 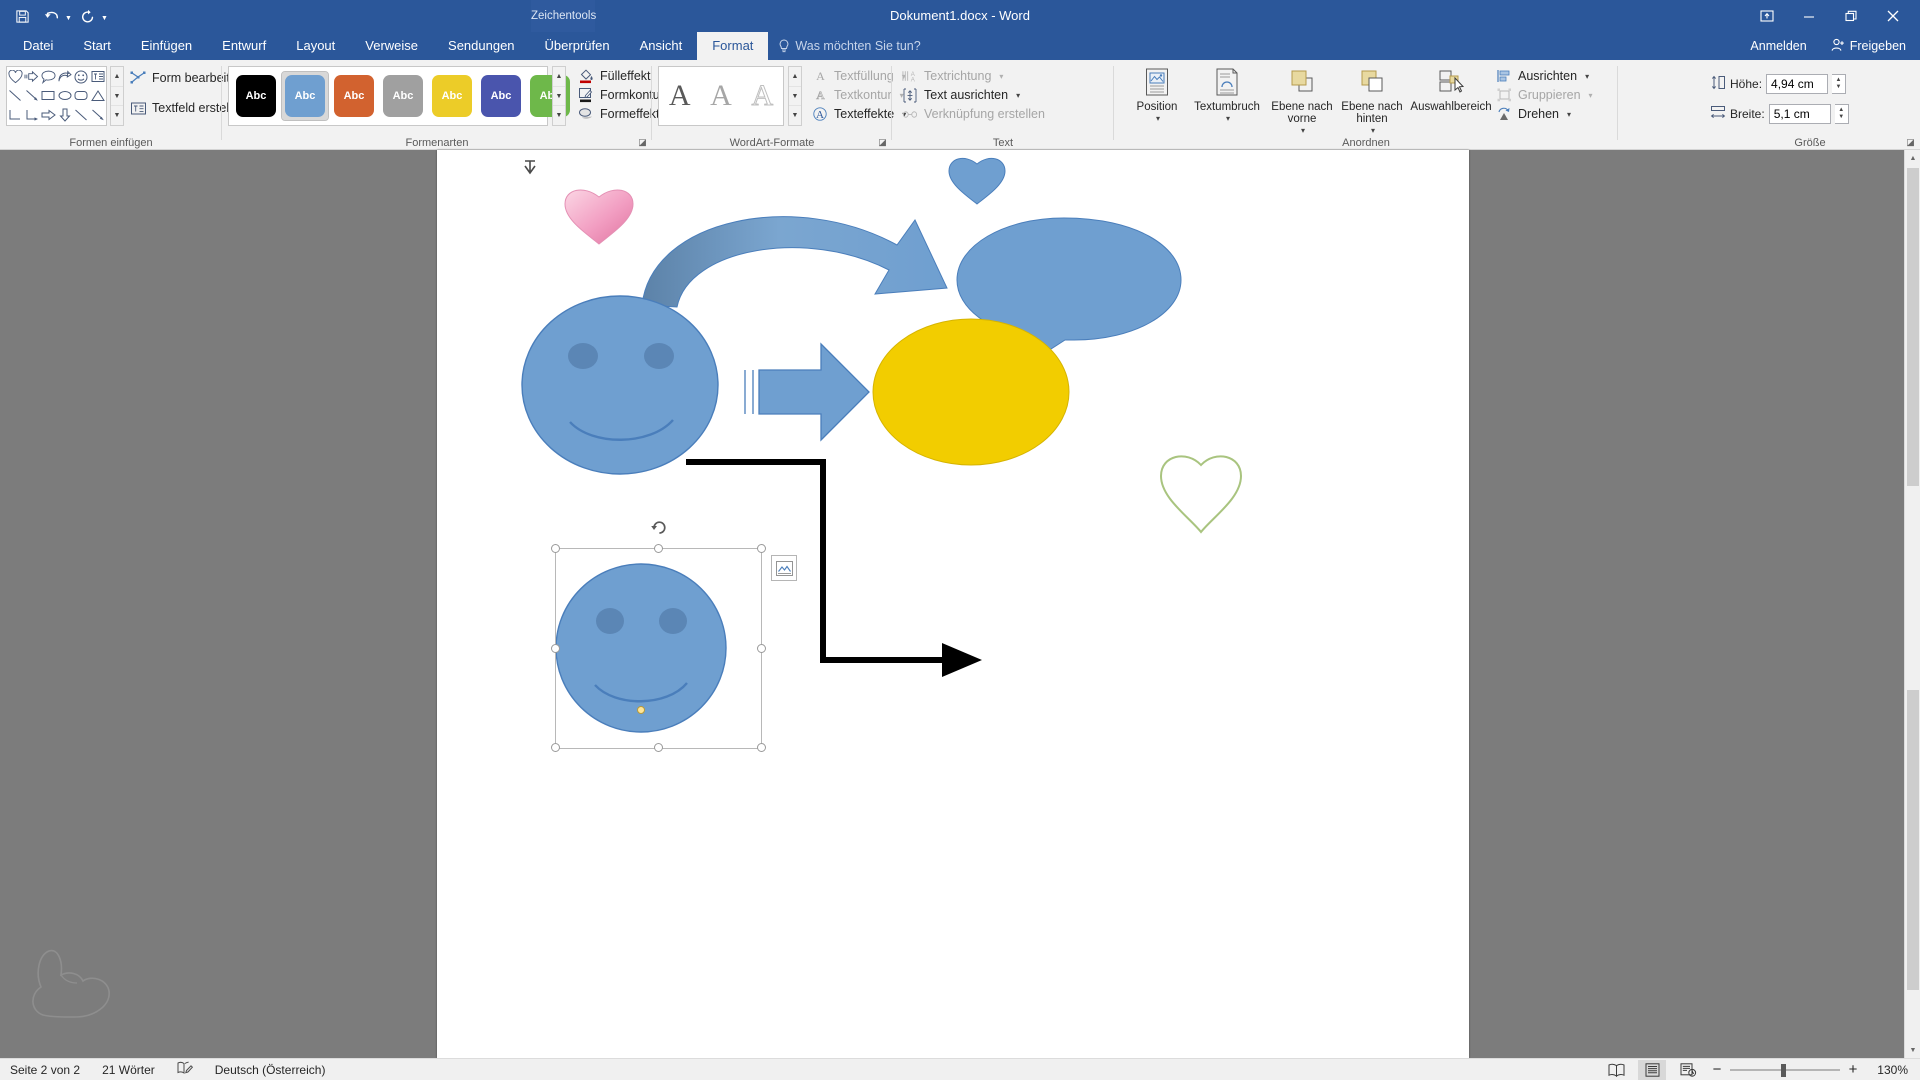 What do you see at coordinates (65, 95) in the screenshot?
I see `oval-shape-icon` at bounding box center [65, 95].